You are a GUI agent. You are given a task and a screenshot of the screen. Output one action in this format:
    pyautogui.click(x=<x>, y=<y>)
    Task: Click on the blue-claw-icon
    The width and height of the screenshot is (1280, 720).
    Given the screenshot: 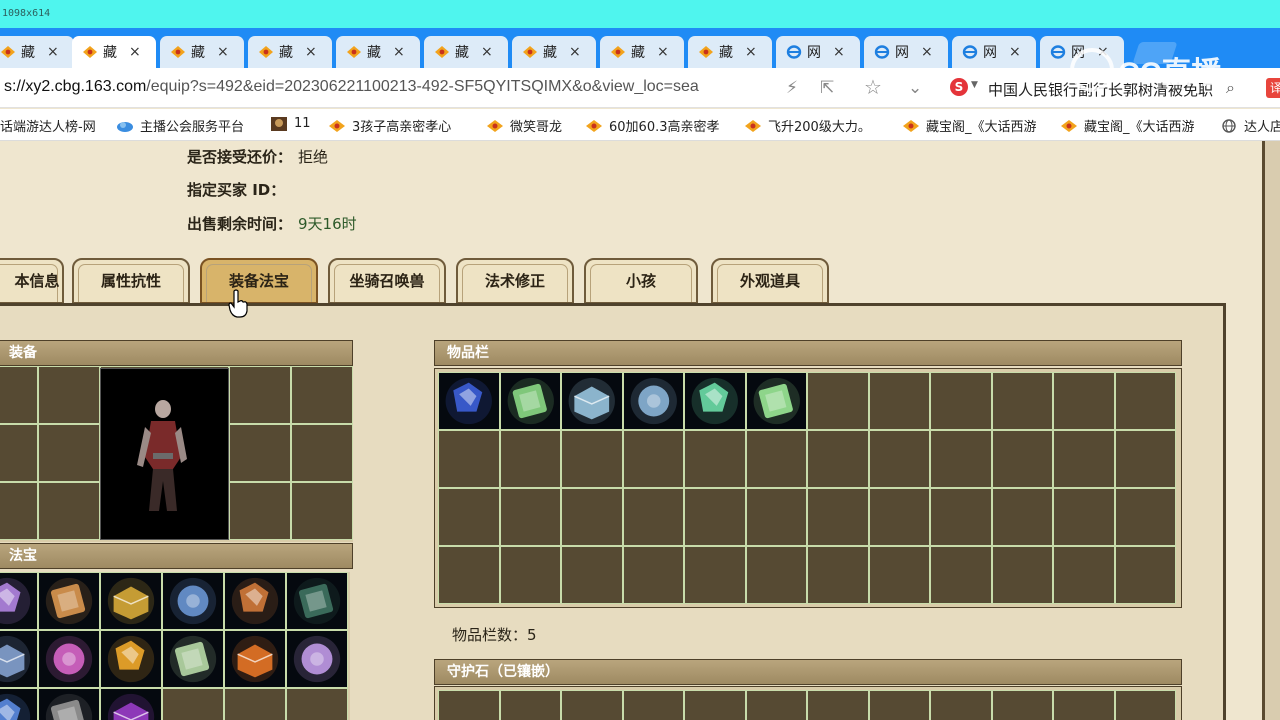 What is the action you would take?
    pyautogui.click(x=193, y=601)
    